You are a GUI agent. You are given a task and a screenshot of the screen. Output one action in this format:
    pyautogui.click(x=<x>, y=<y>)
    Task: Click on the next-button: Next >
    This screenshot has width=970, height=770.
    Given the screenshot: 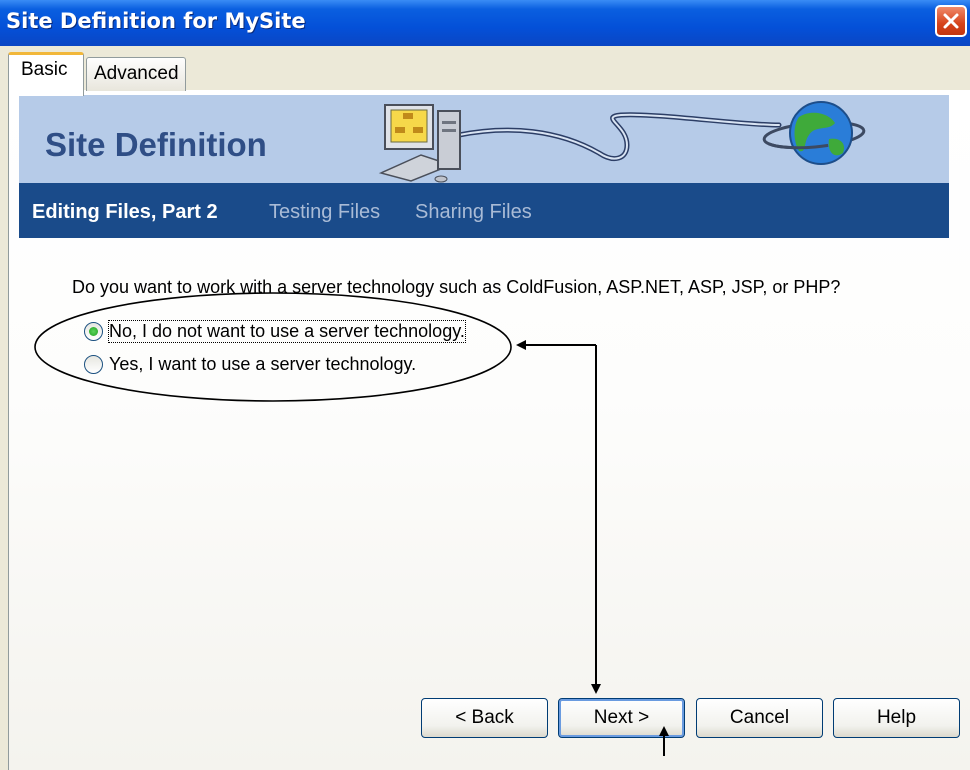 What is the action you would take?
    pyautogui.click(x=621, y=718)
    